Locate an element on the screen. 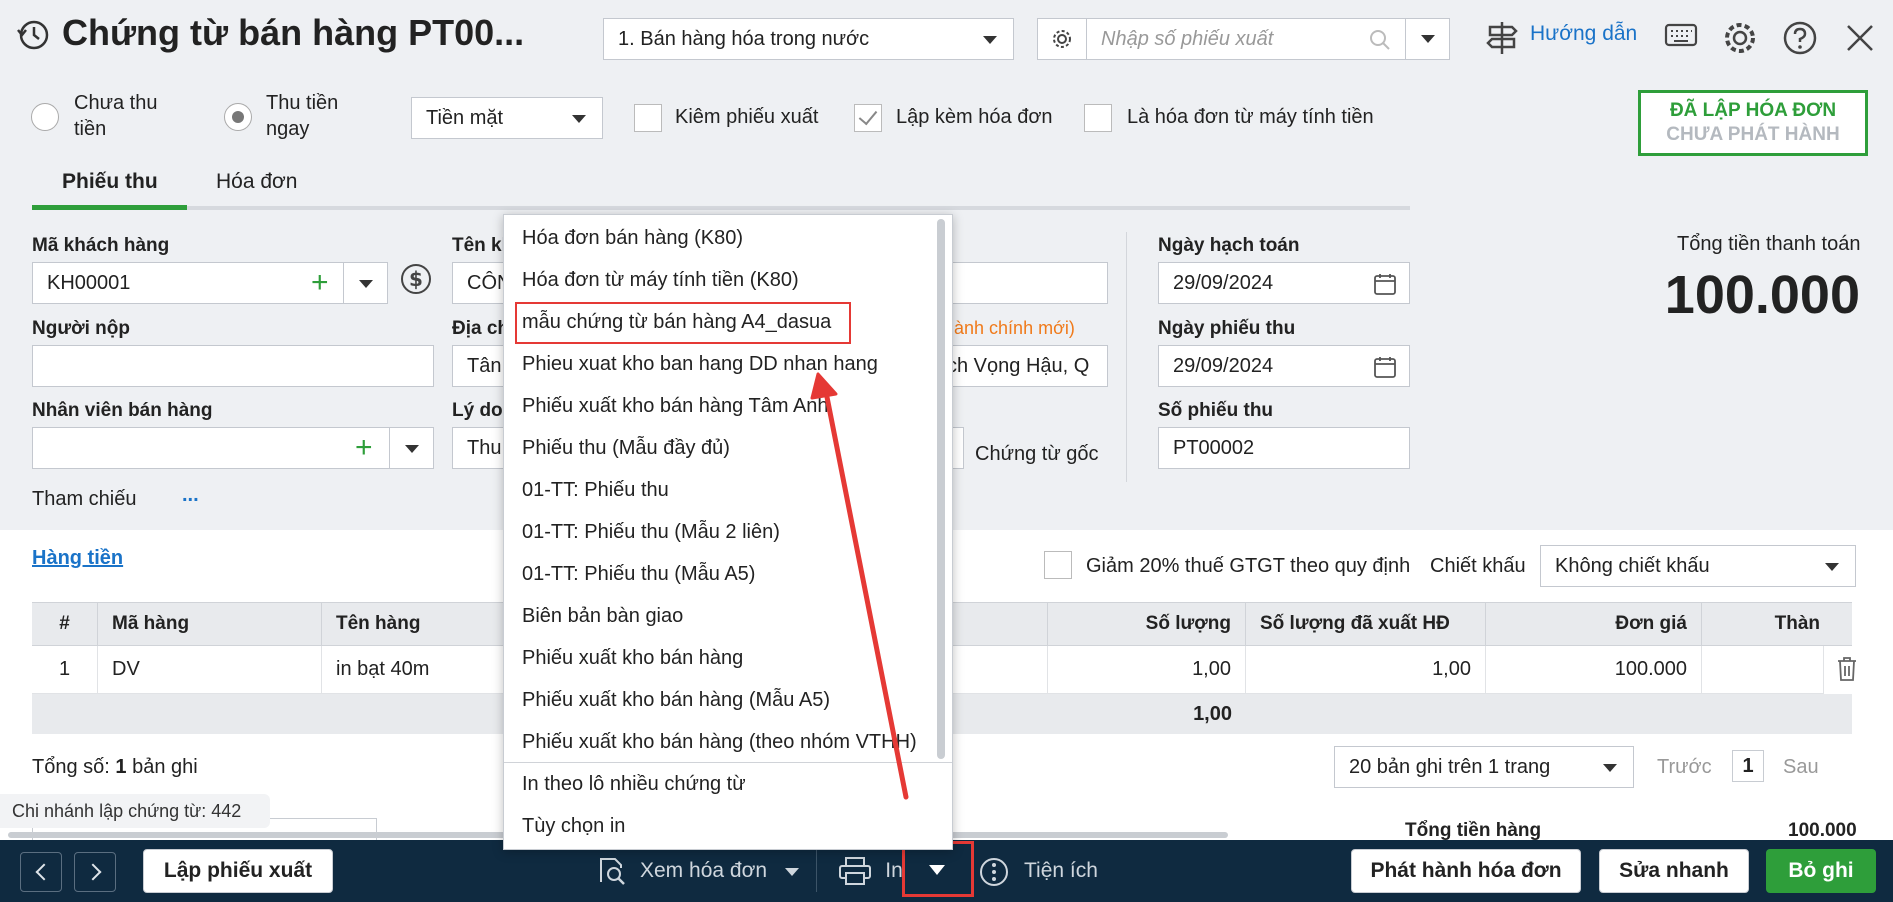  salesperson-input: + is located at coordinates (233, 448).